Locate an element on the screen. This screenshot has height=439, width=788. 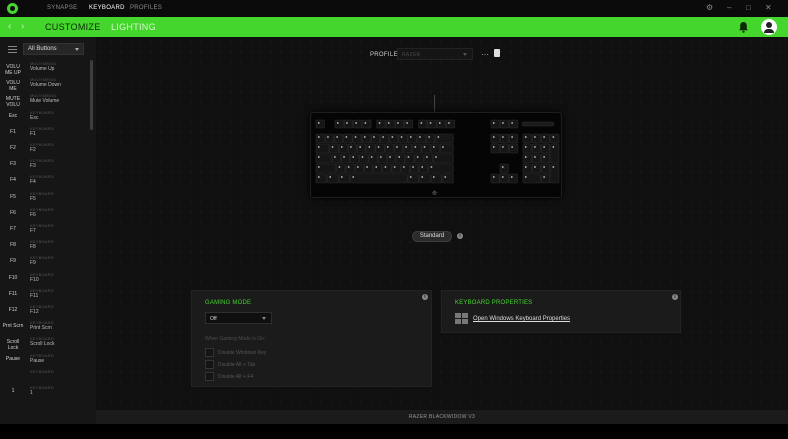
tab-profiles: PROFILES is located at coordinates (146, 8).